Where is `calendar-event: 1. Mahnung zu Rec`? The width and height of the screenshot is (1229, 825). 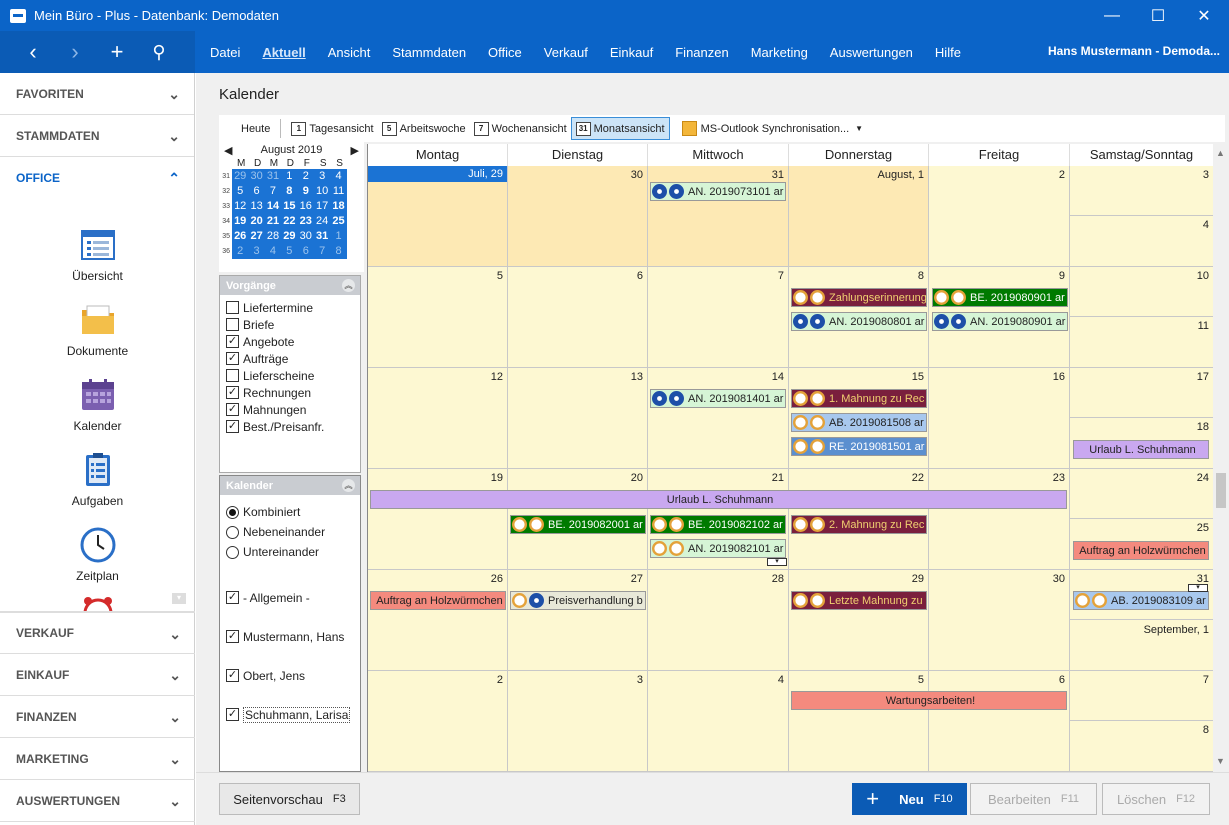 calendar-event: 1. Mahnung zu Rec is located at coordinates (859, 398).